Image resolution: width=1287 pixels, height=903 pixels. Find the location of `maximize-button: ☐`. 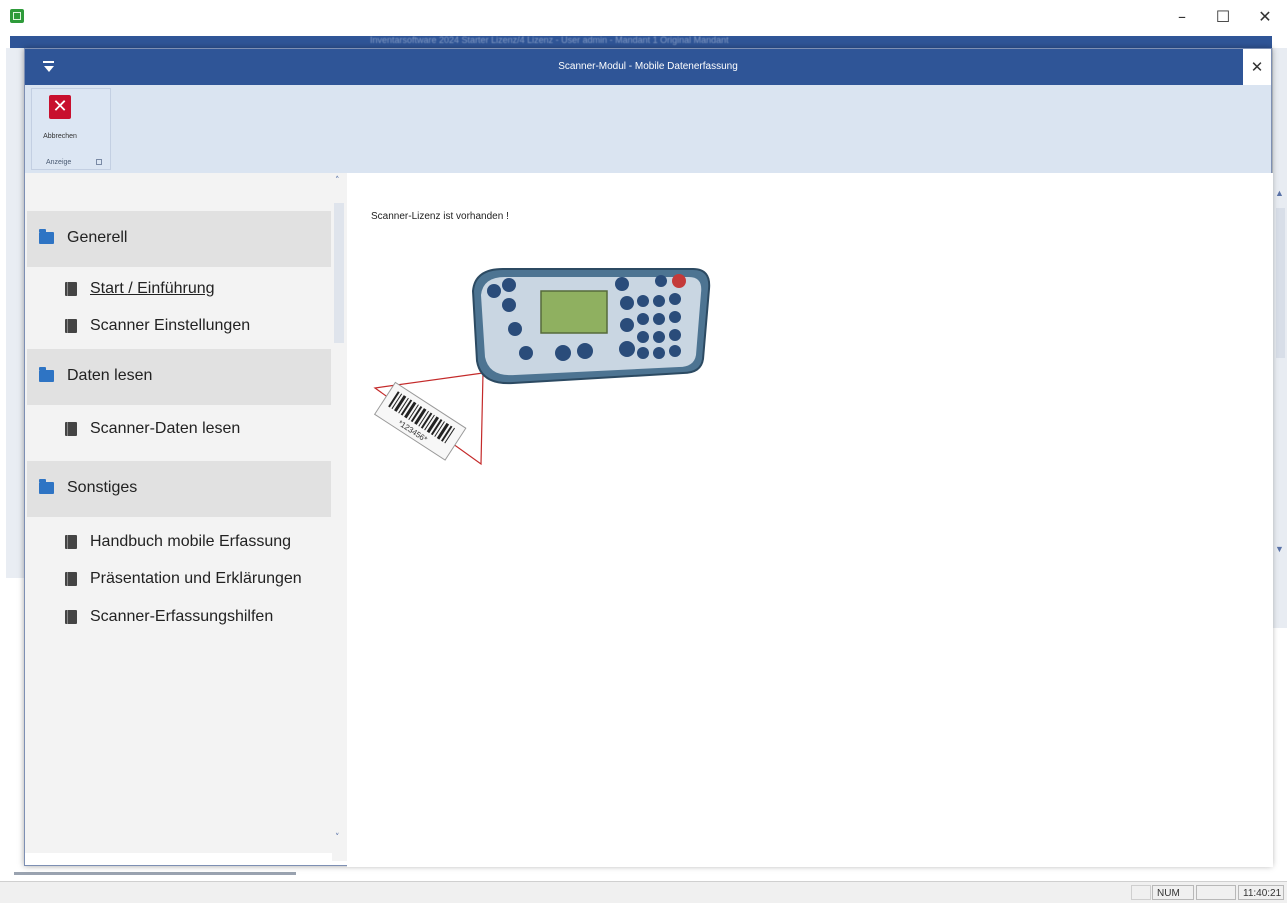

maximize-button: ☐ is located at coordinates (1223, 17).